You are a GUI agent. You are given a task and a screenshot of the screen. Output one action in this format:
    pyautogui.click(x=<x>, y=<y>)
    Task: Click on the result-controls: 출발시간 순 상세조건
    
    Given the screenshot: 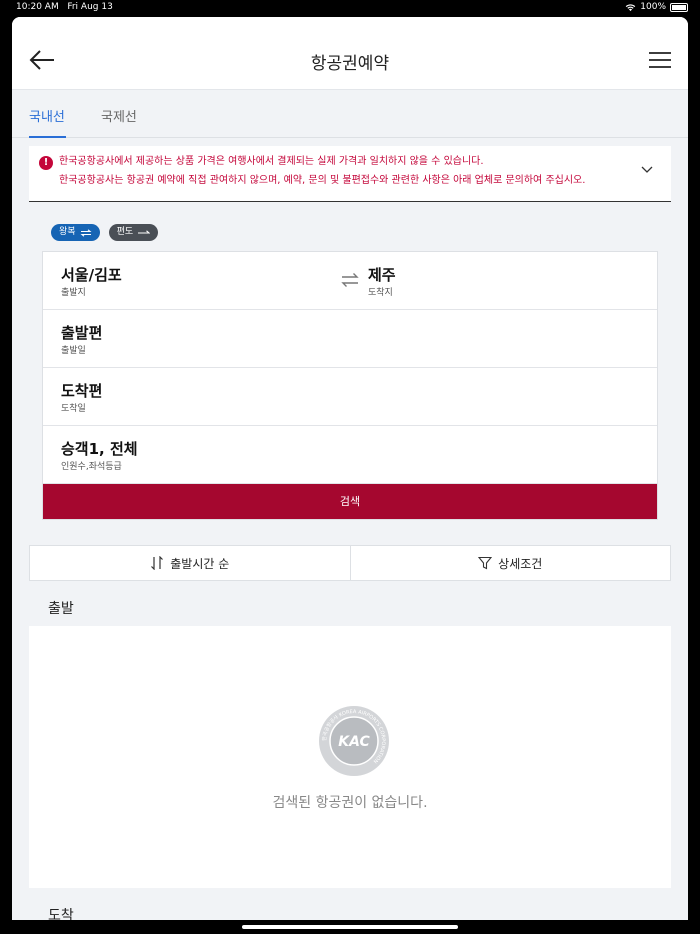 What is the action you would take?
    pyautogui.click(x=350, y=563)
    